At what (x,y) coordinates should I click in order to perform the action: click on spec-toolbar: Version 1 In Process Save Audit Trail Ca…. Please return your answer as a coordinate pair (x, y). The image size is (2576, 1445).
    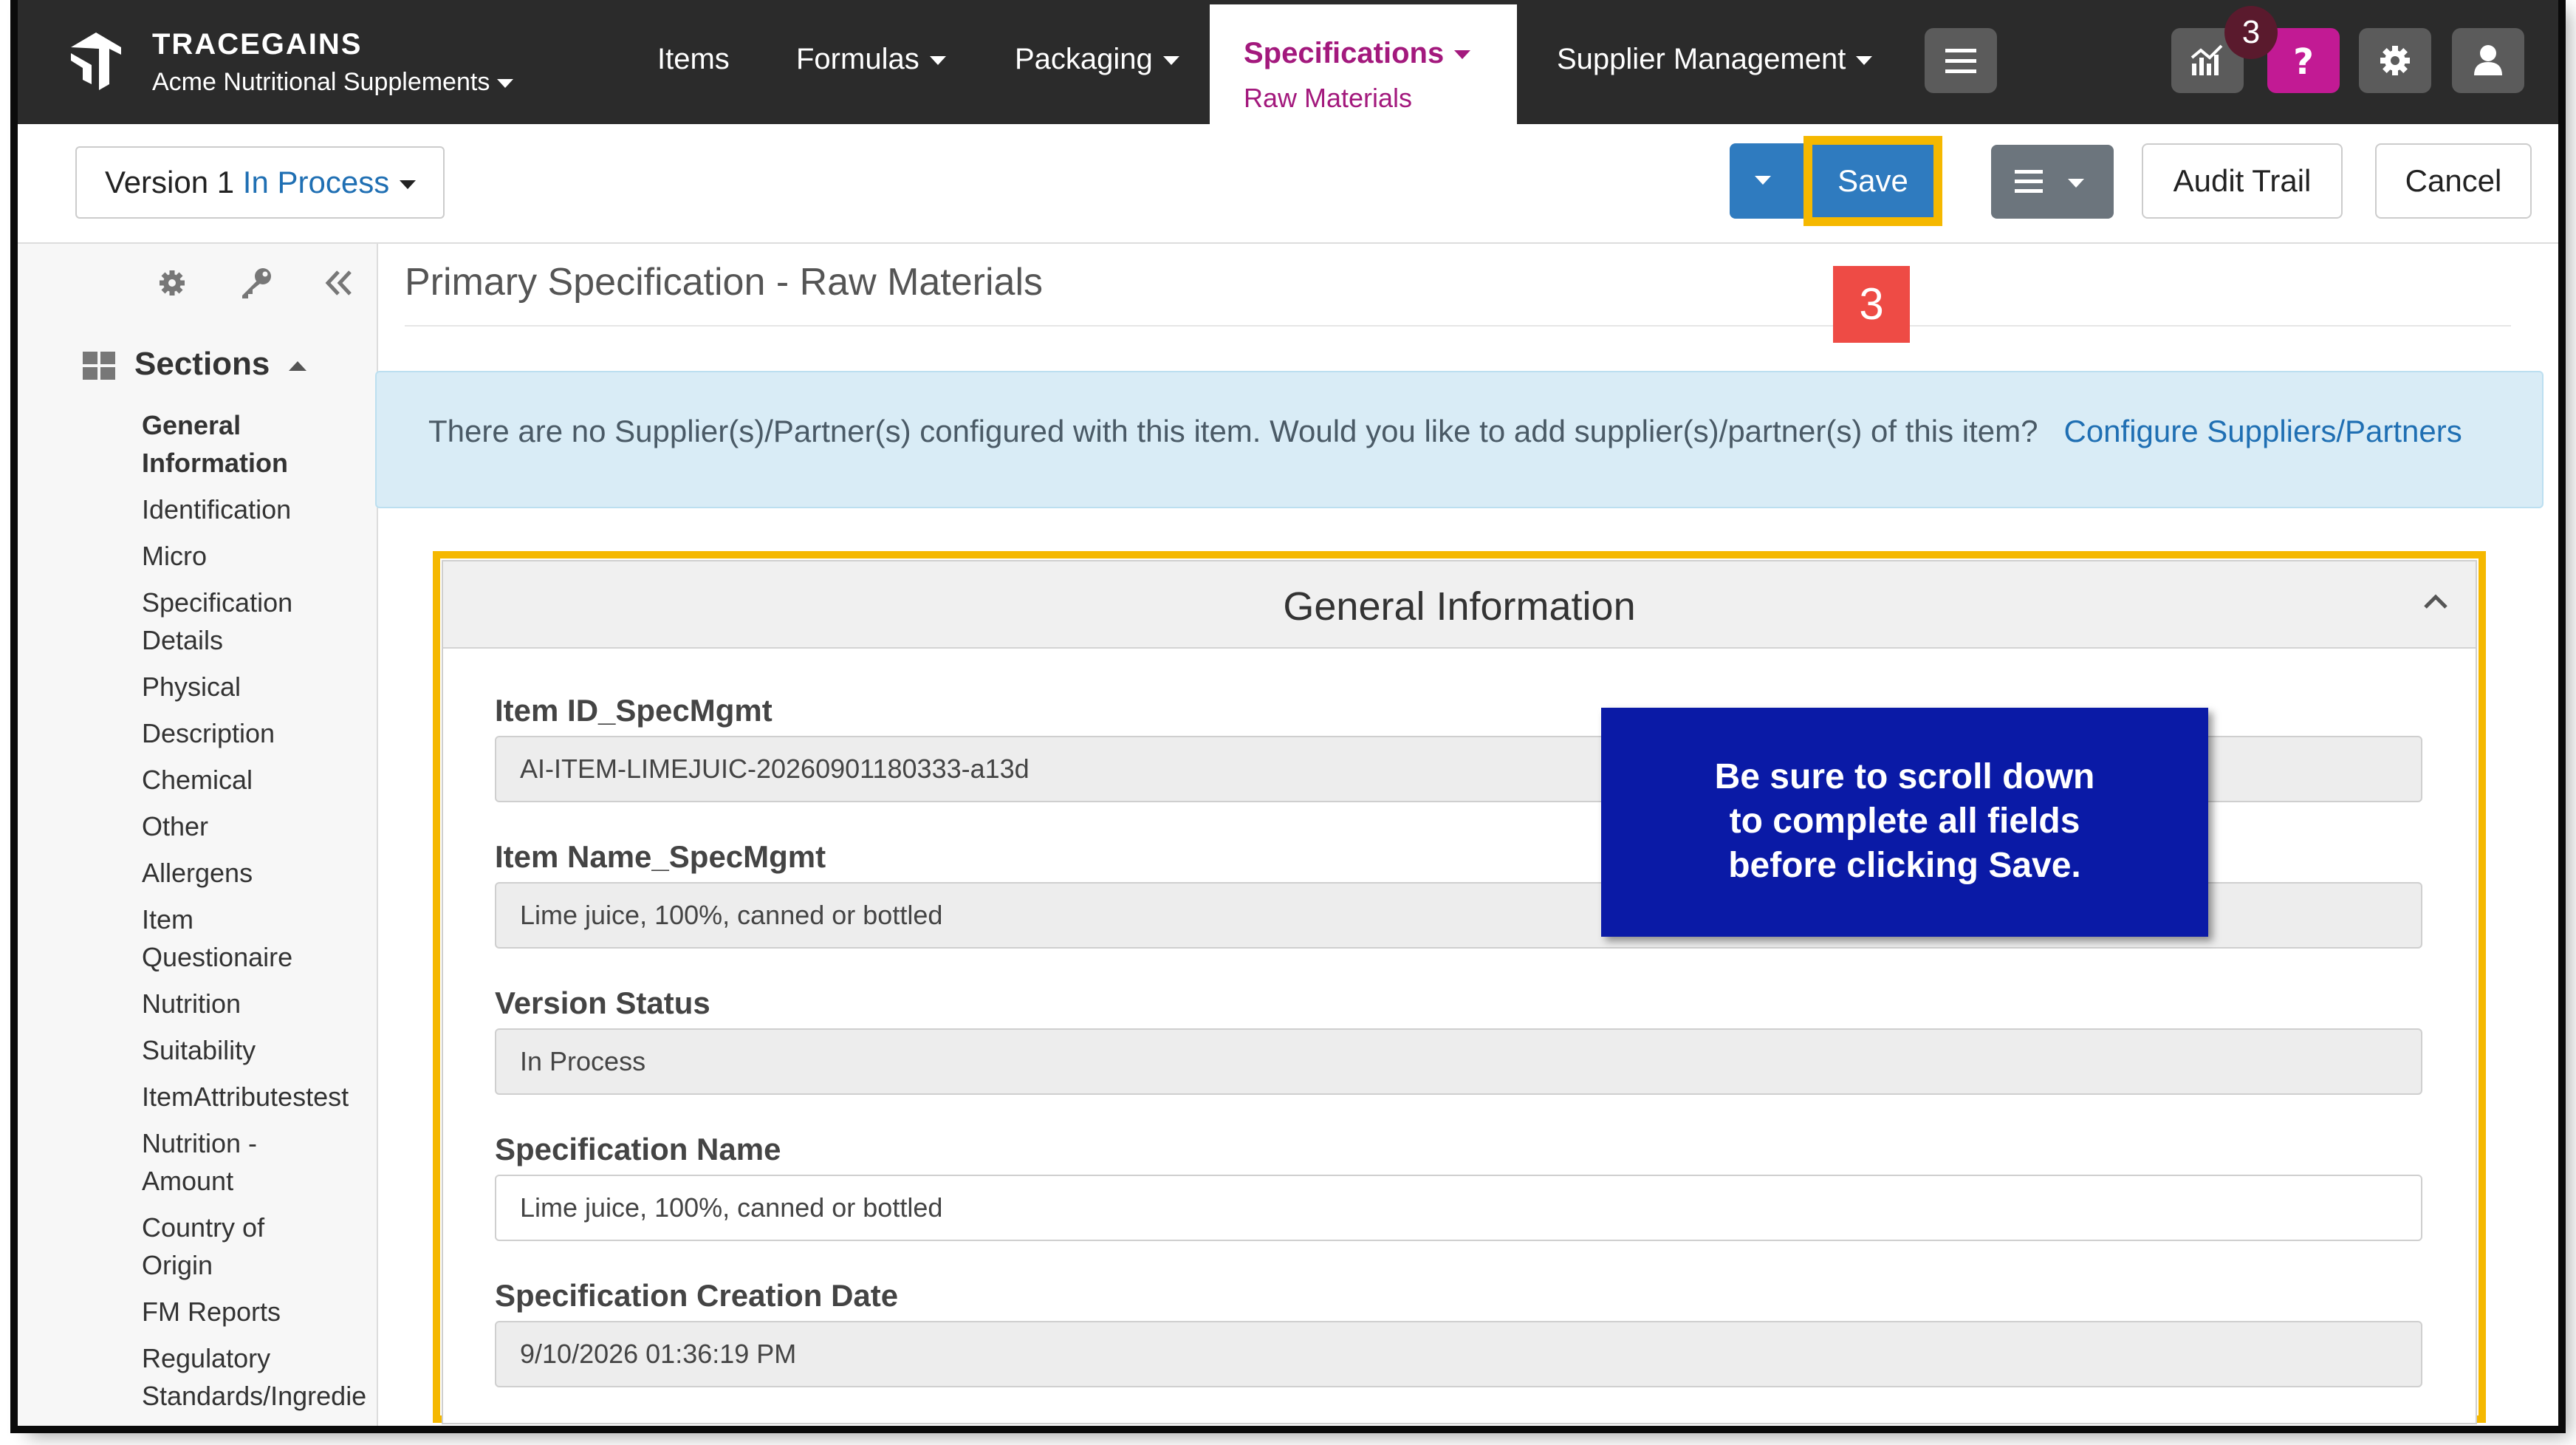
    Looking at the image, I should click on (1288, 184).